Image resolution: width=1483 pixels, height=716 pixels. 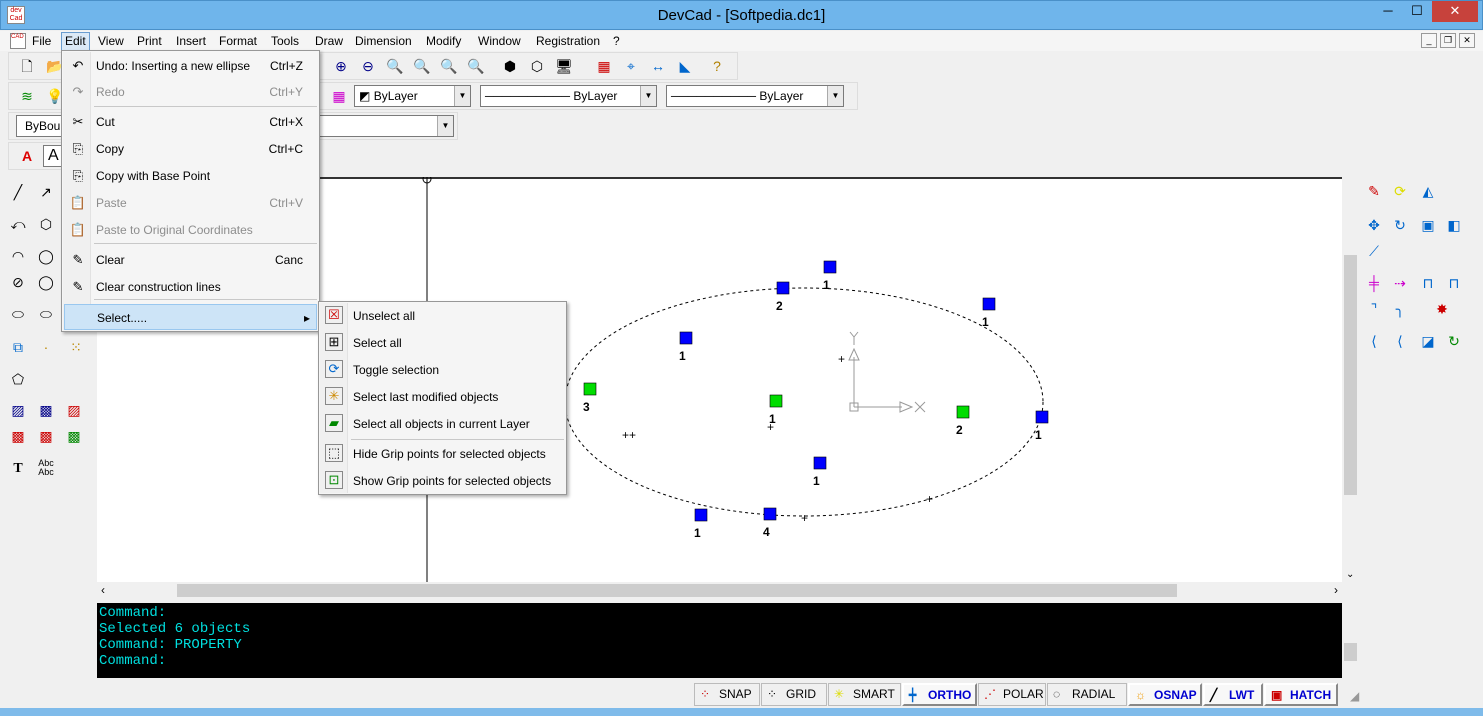 I want to click on block-icon: ⧉, so click(x=18, y=347).